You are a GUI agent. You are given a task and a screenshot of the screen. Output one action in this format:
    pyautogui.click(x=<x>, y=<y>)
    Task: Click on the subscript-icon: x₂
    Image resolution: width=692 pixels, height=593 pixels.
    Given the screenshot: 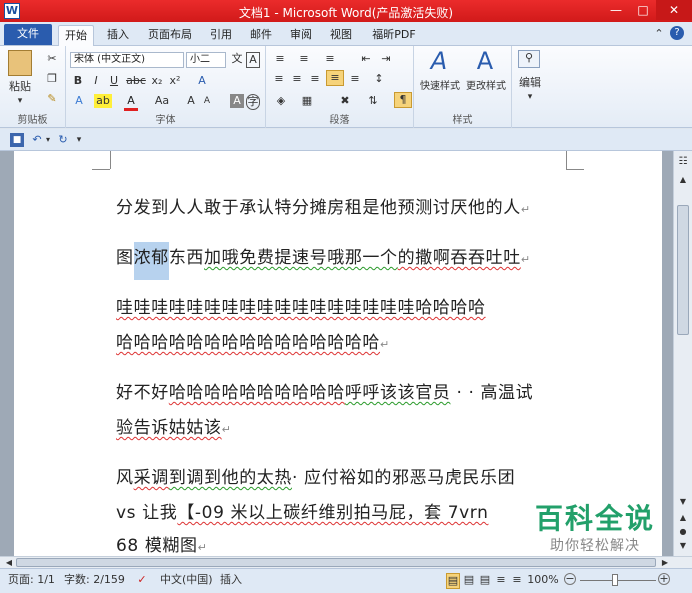 What is the action you would take?
    pyautogui.click(x=157, y=81)
    